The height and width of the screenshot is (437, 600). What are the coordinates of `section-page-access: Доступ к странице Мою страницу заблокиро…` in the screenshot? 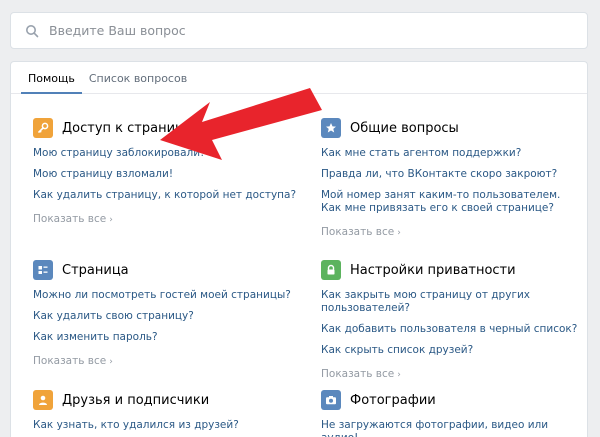 It's located at (173, 171).